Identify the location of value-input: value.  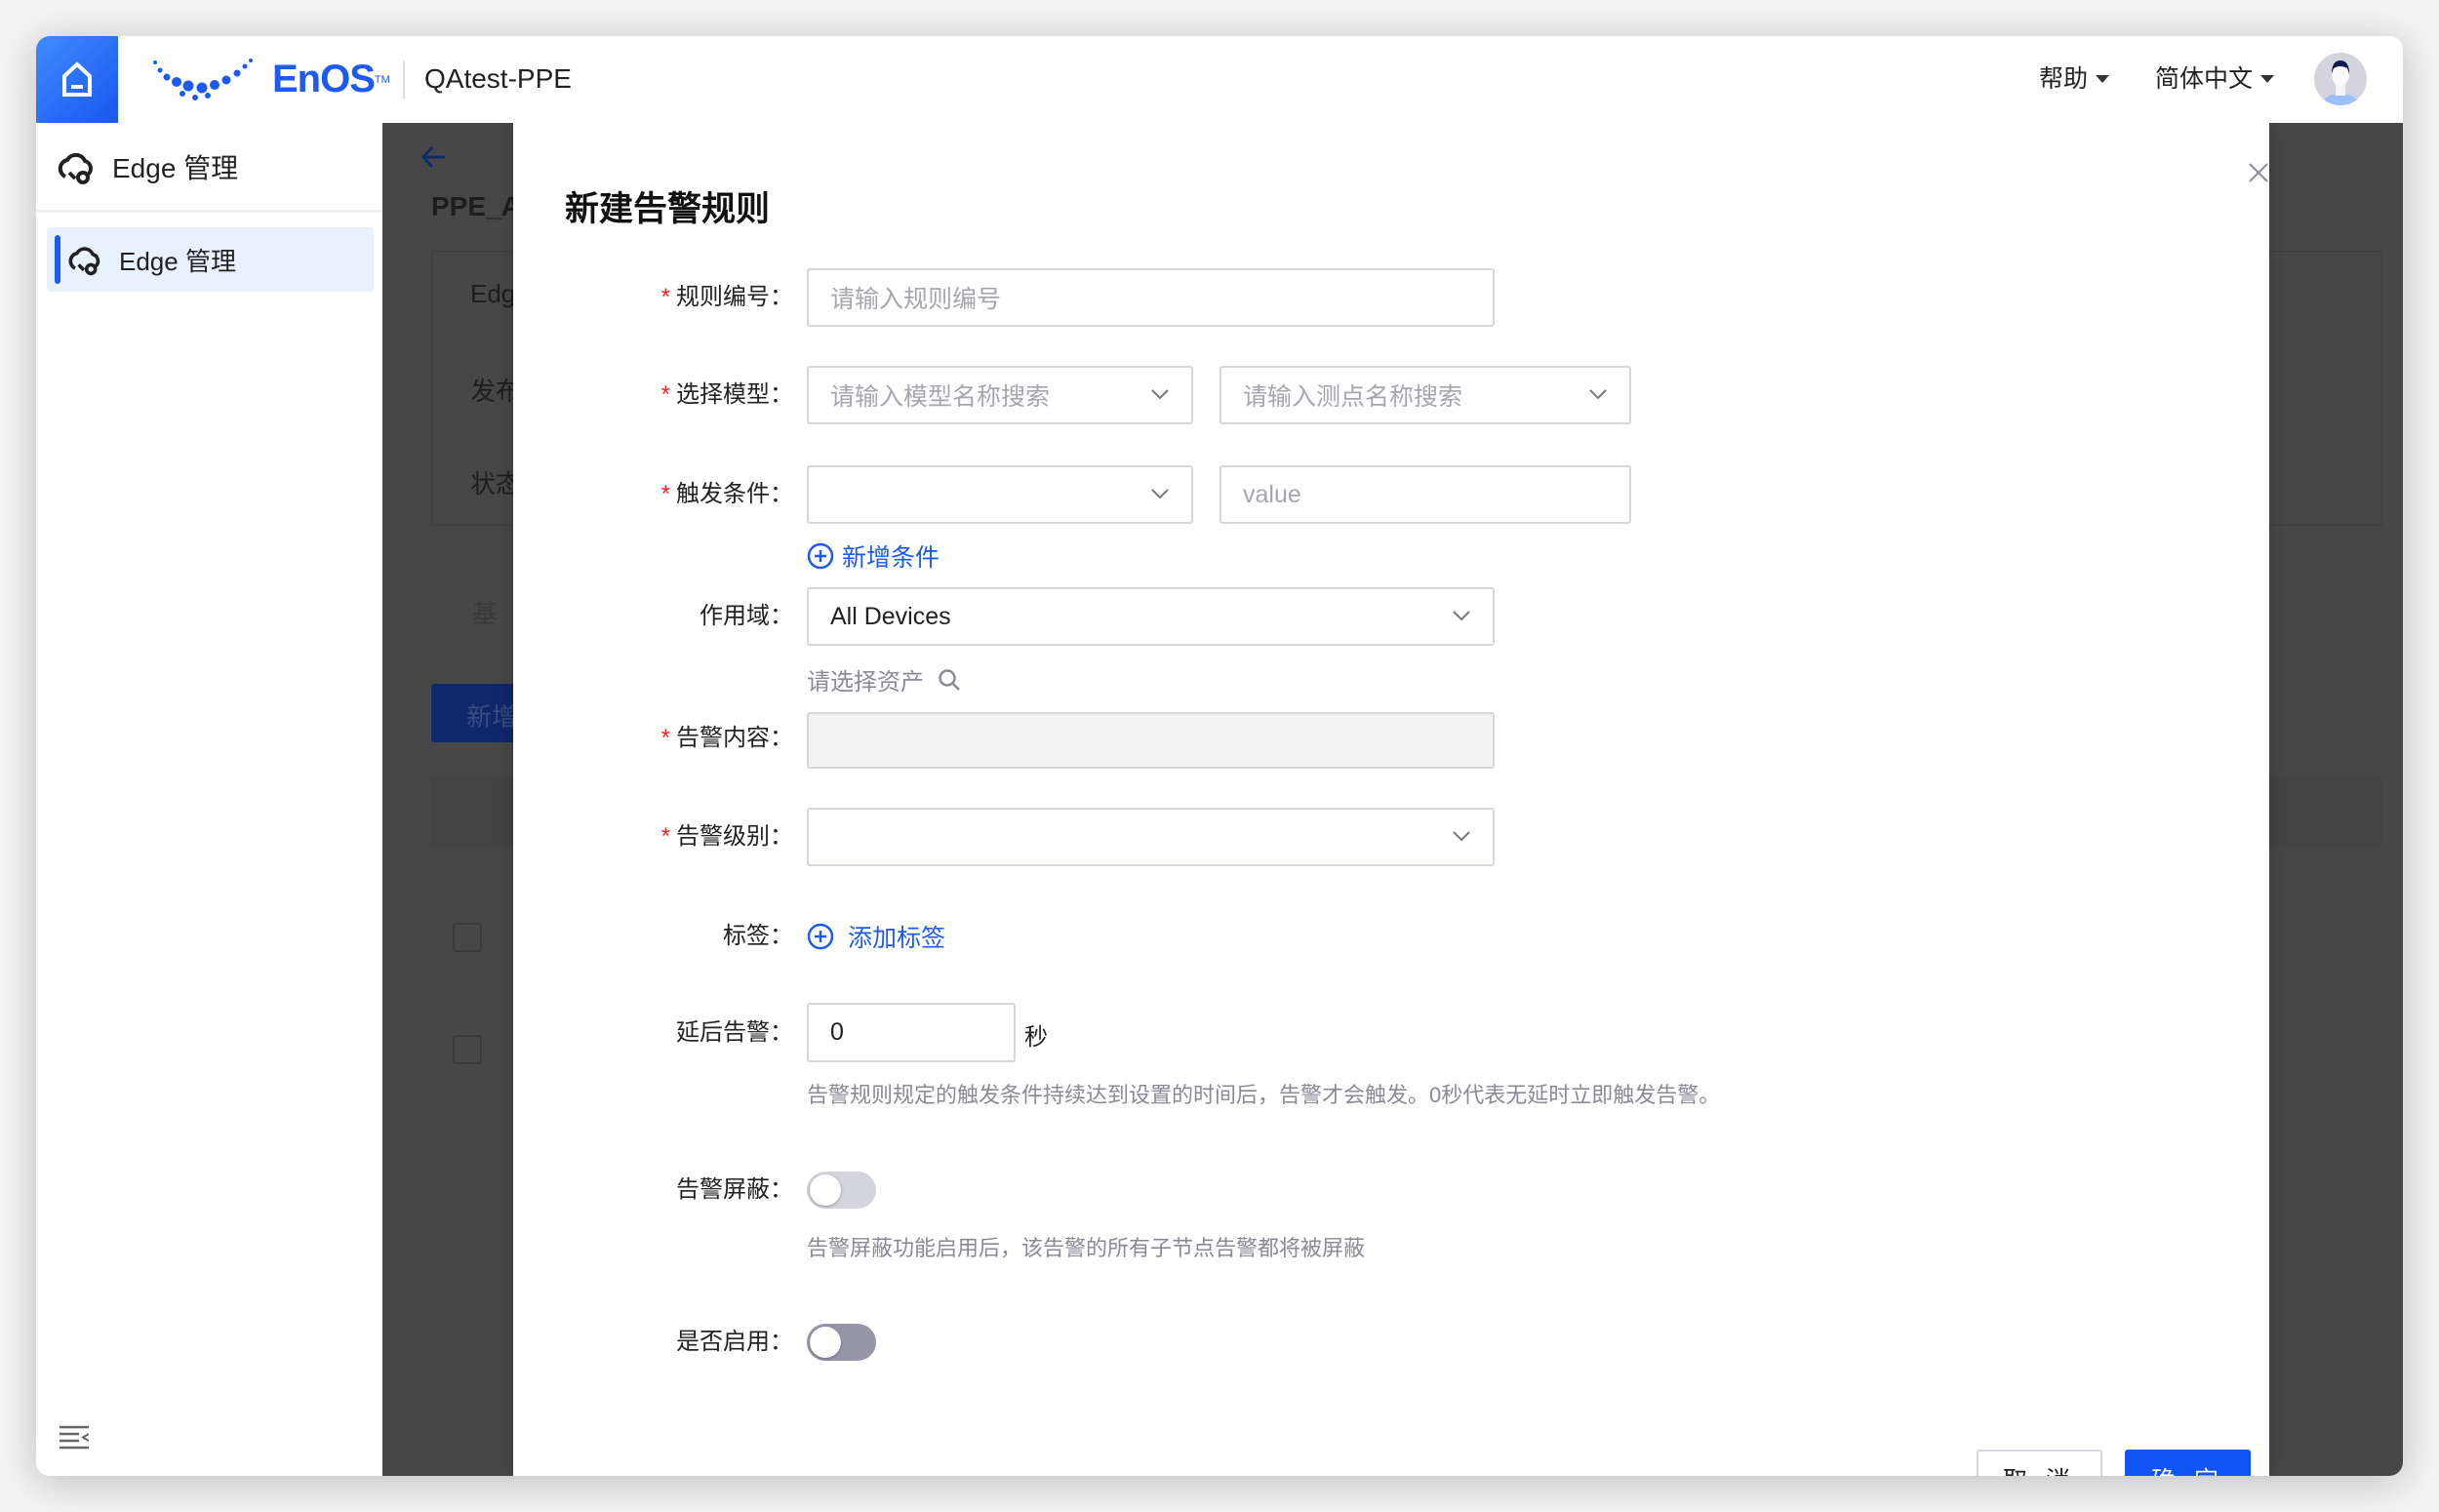
(1426, 494).